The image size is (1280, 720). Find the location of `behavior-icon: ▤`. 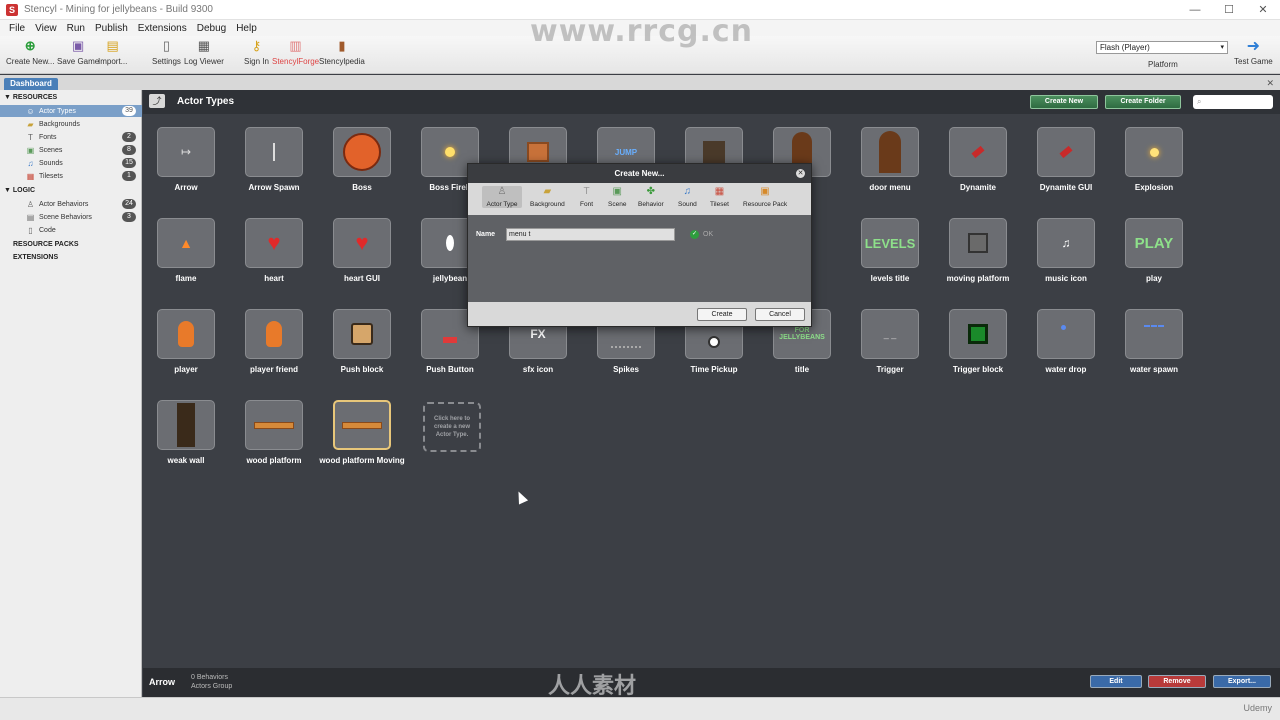

behavior-icon: ▤ is located at coordinates (30, 217).